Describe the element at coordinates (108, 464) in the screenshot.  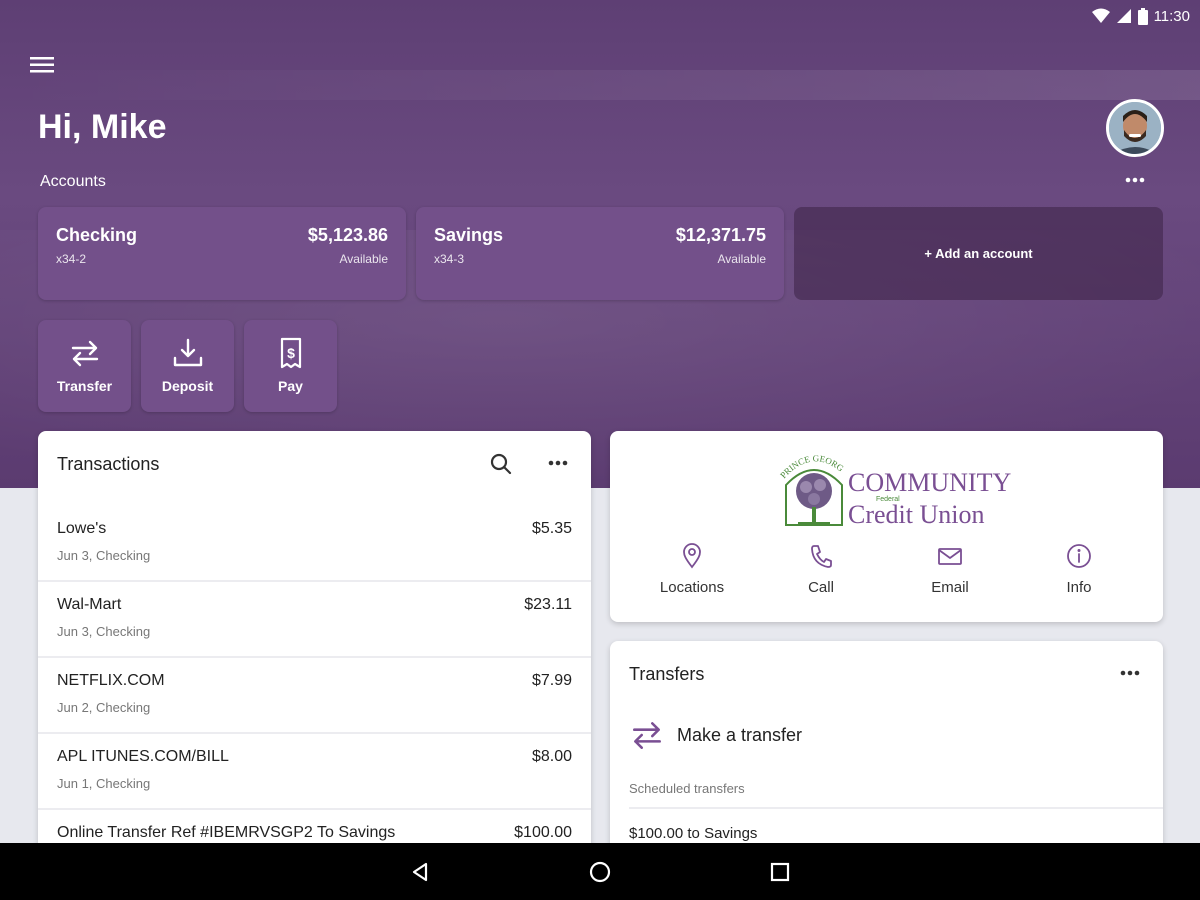
I see `transactions-title: Transactions` at that location.